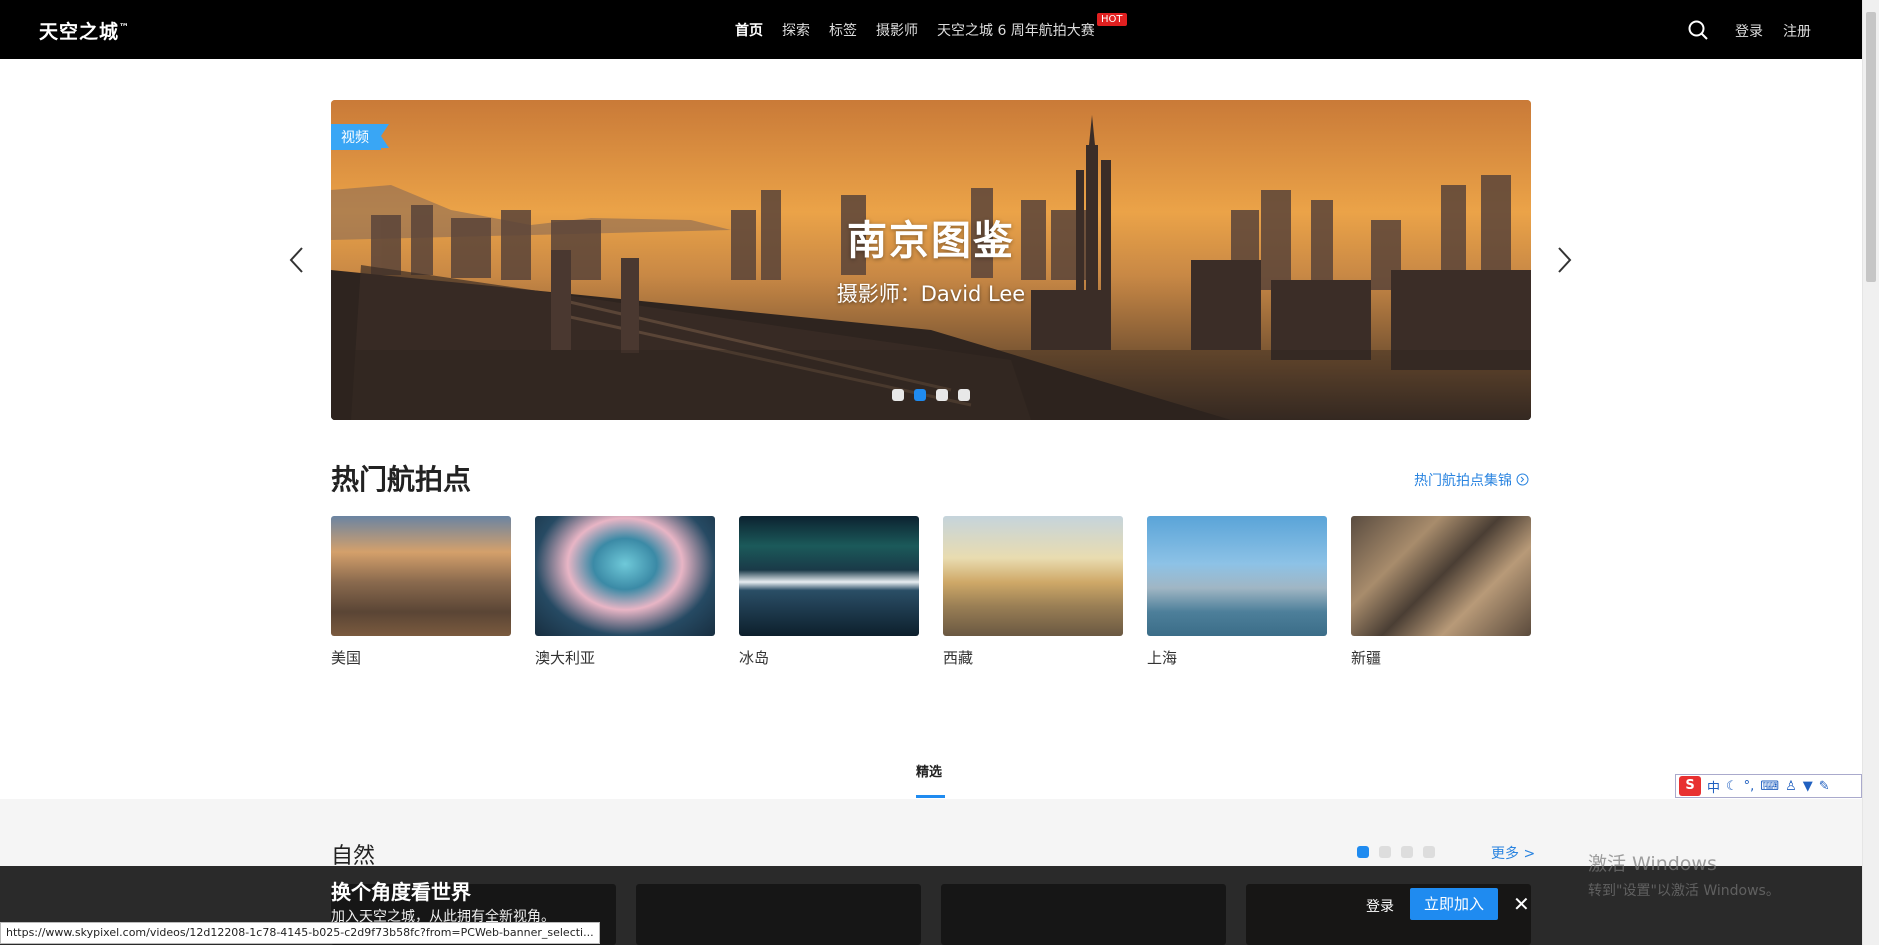 Image resolution: width=1879 pixels, height=945 pixels. I want to click on spot-name: 澳大利亚, so click(565, 658).